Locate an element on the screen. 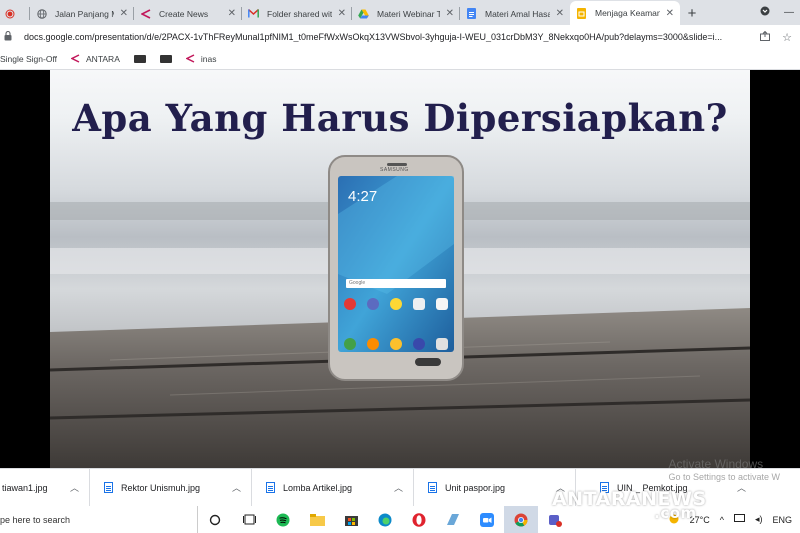 The image size is (800, 533). camera-app-icon is located at coordinates (373, 304).